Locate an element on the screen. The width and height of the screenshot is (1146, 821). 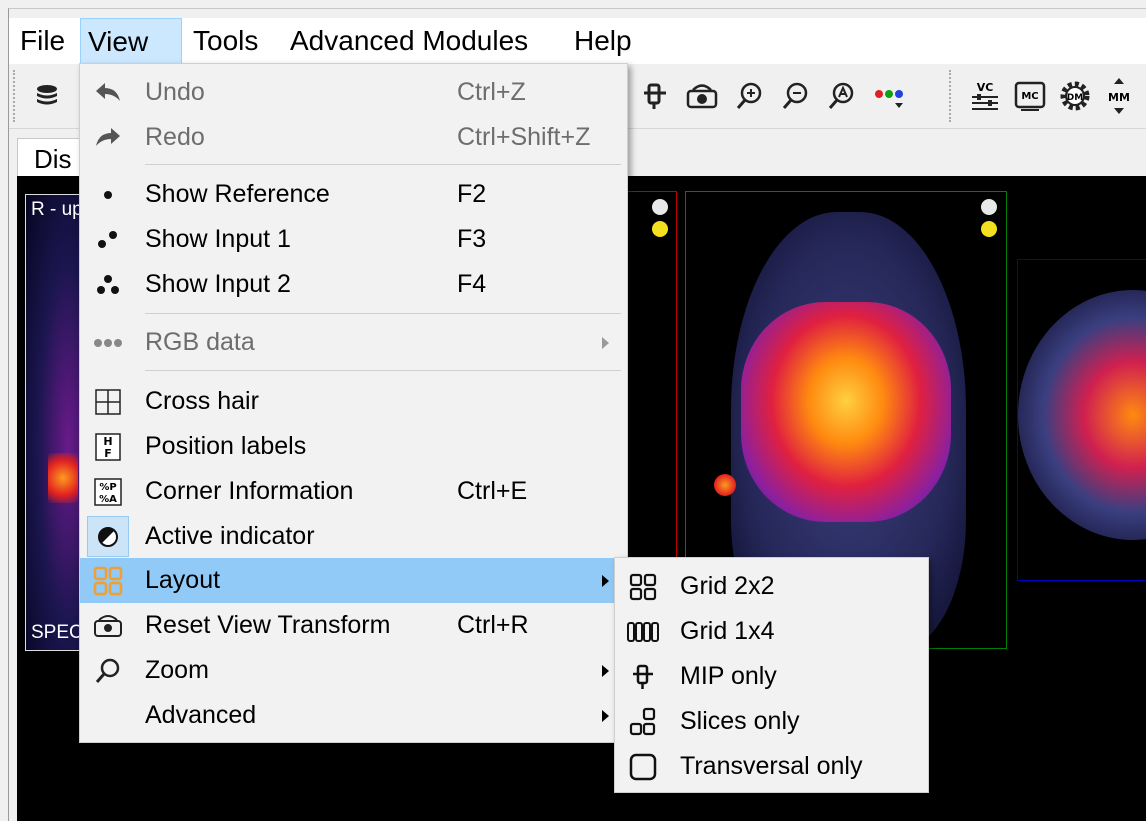
svg-text: %A is located at coordinates (108, 499).